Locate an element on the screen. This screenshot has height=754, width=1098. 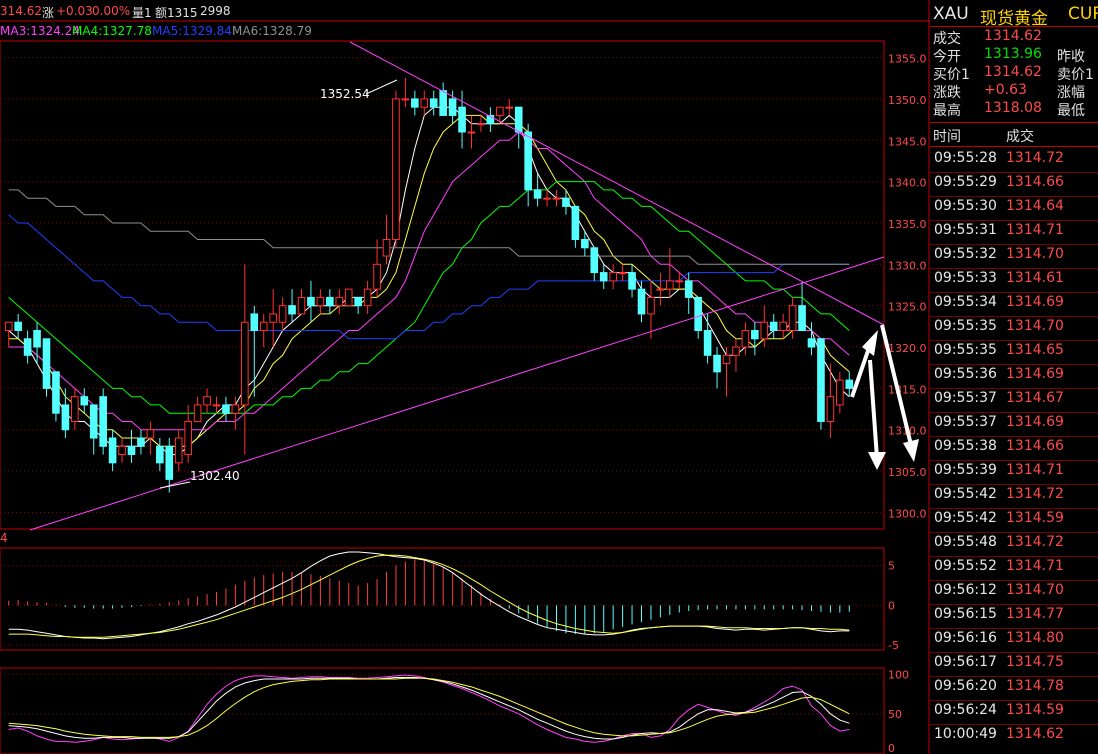
arrow-down-left-head is located at coordinates (877, 461).